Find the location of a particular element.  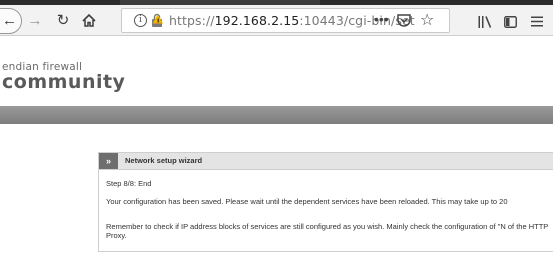

forward-arrow-icon: → is located at coordinates (35, 20).